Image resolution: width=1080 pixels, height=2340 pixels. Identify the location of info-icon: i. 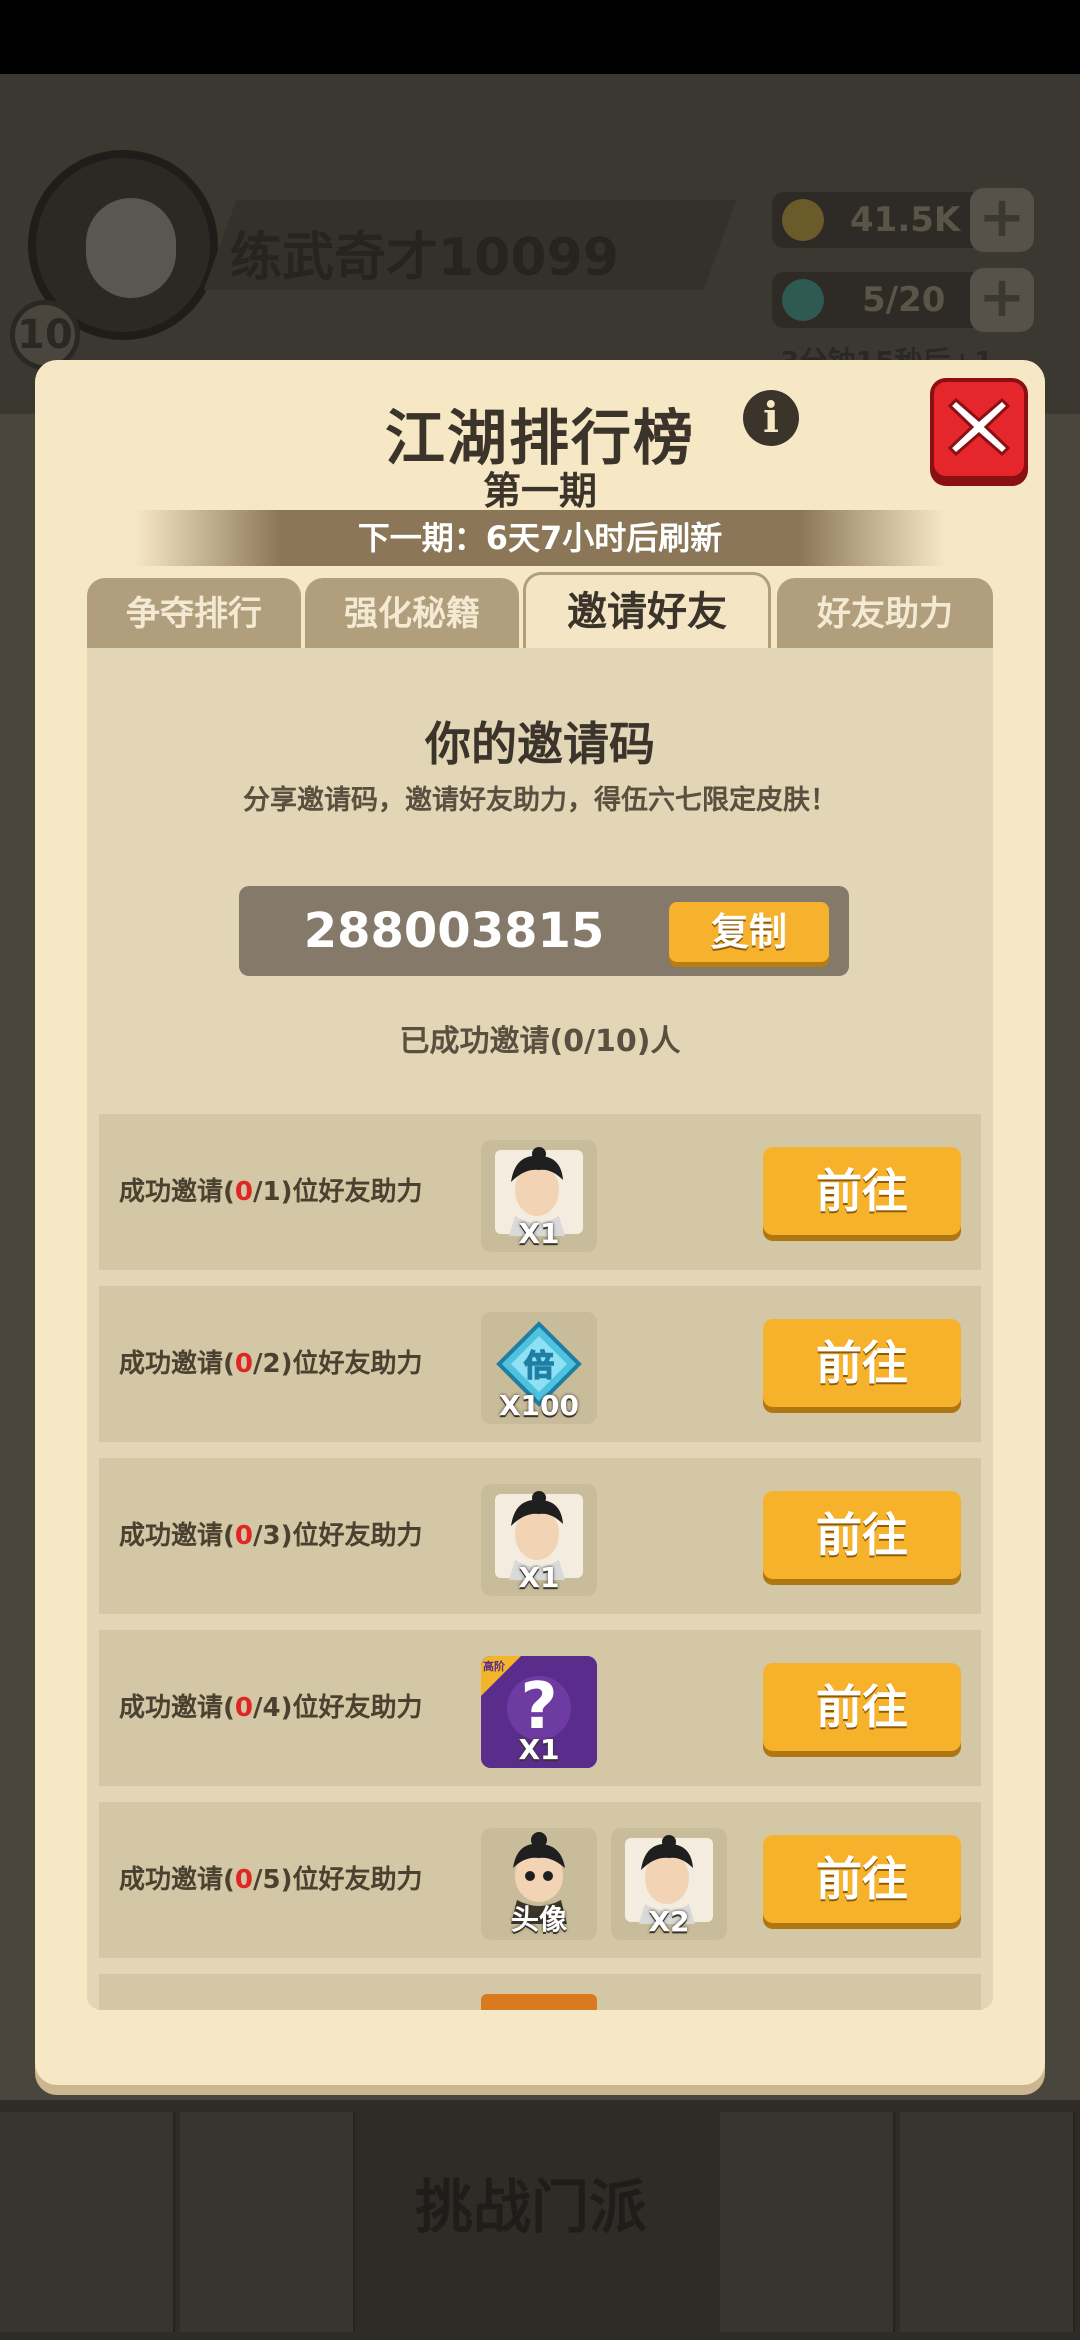
(771, 418).